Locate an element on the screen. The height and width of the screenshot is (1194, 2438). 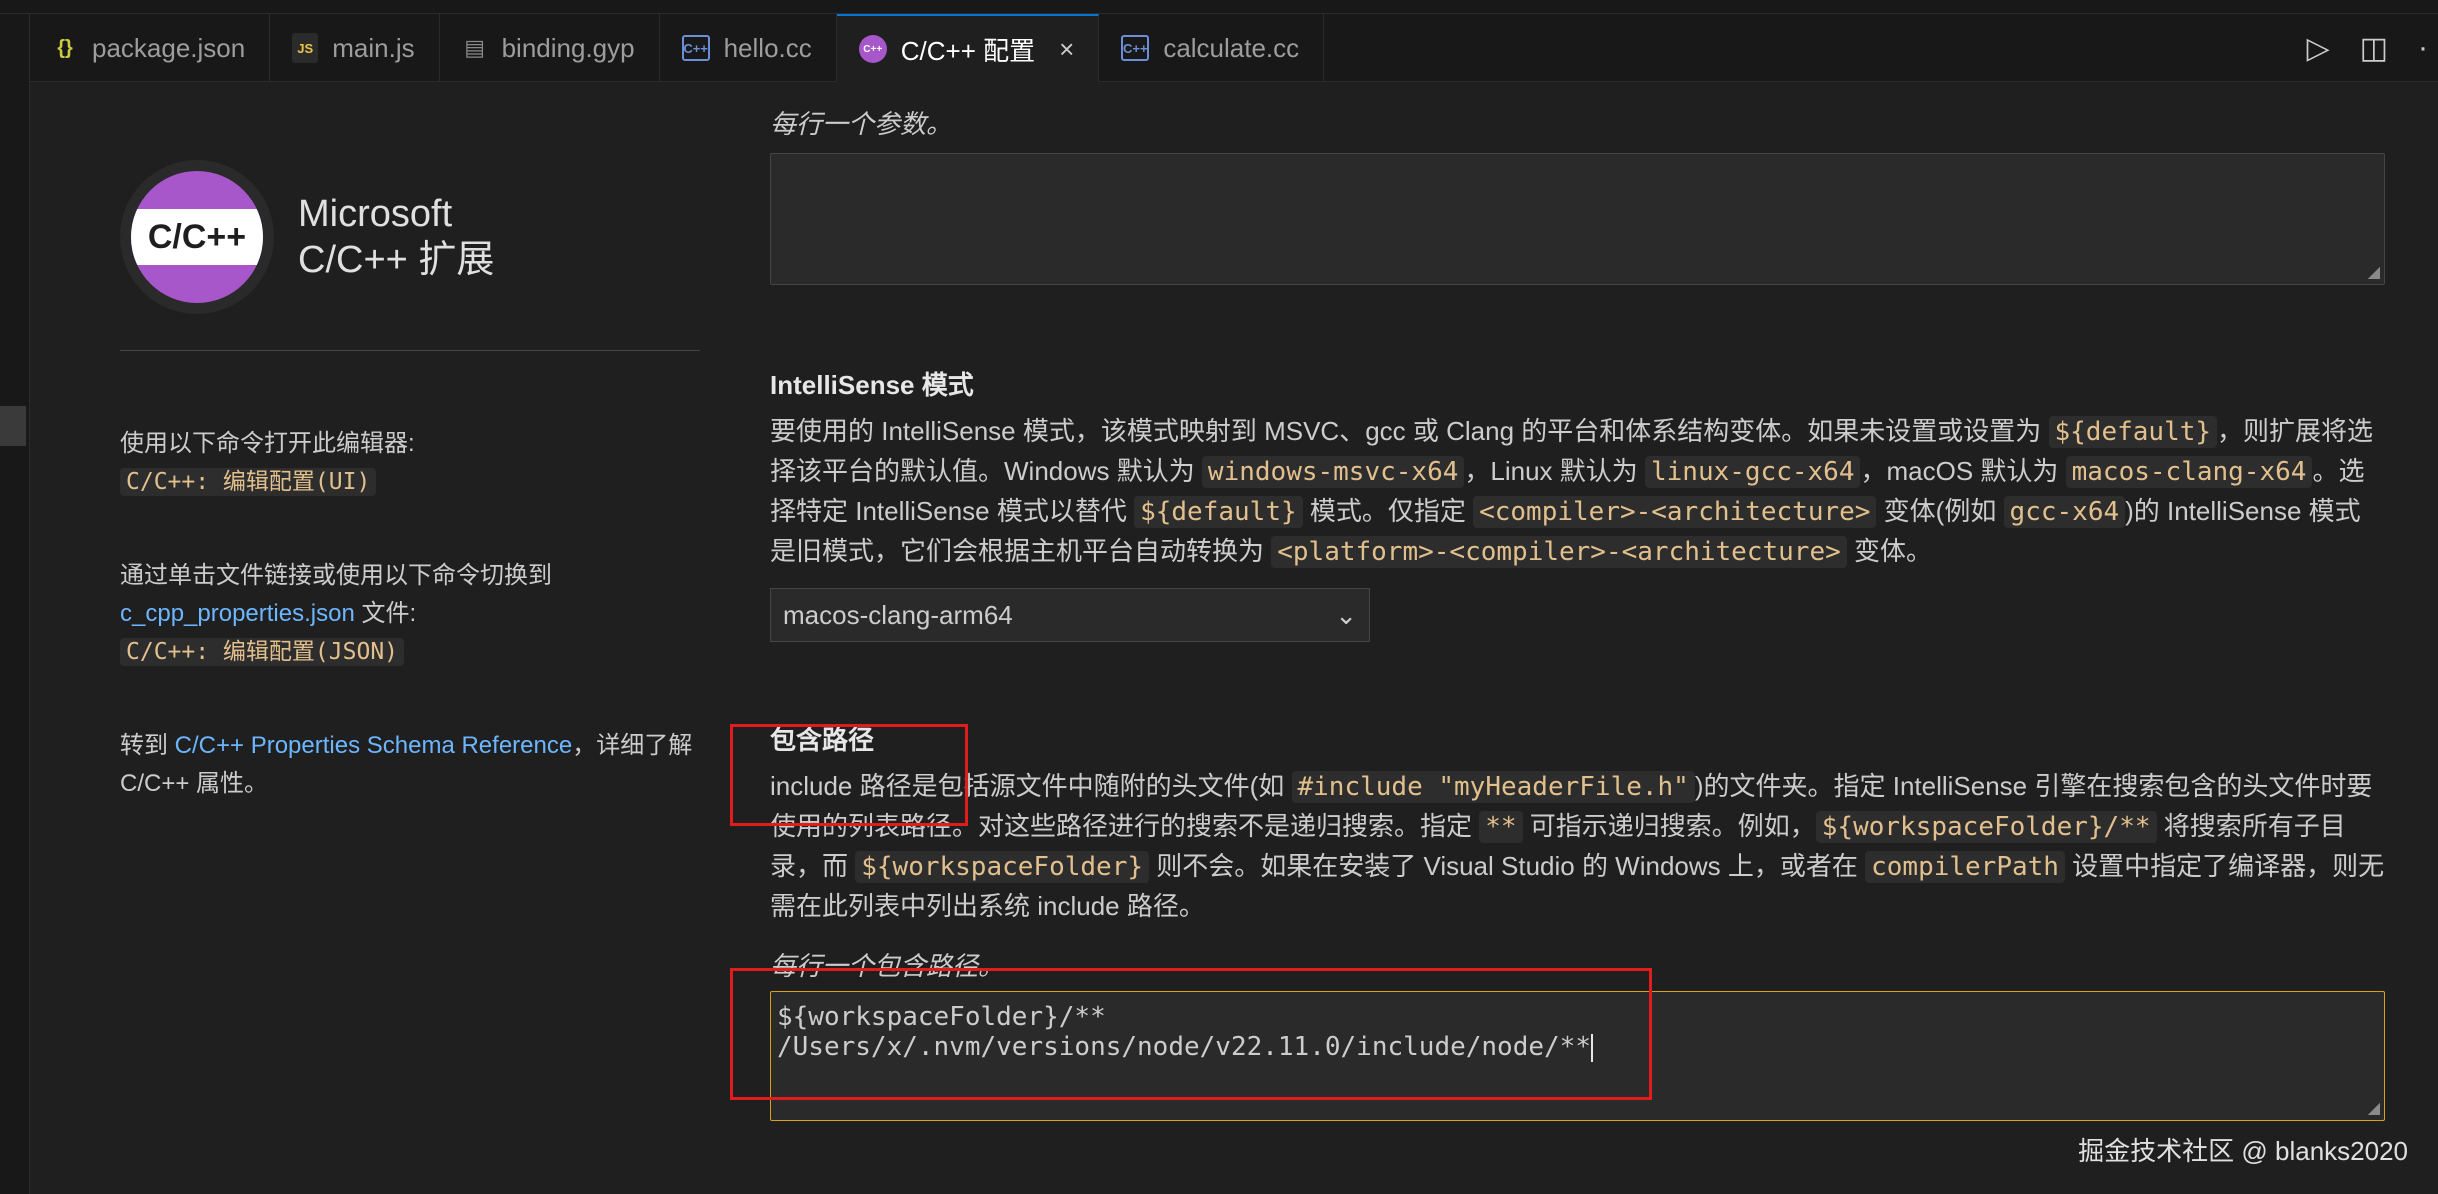
tab-cpp-config: C++ C/C++ 配置 × is located at coordinates (968, 48).